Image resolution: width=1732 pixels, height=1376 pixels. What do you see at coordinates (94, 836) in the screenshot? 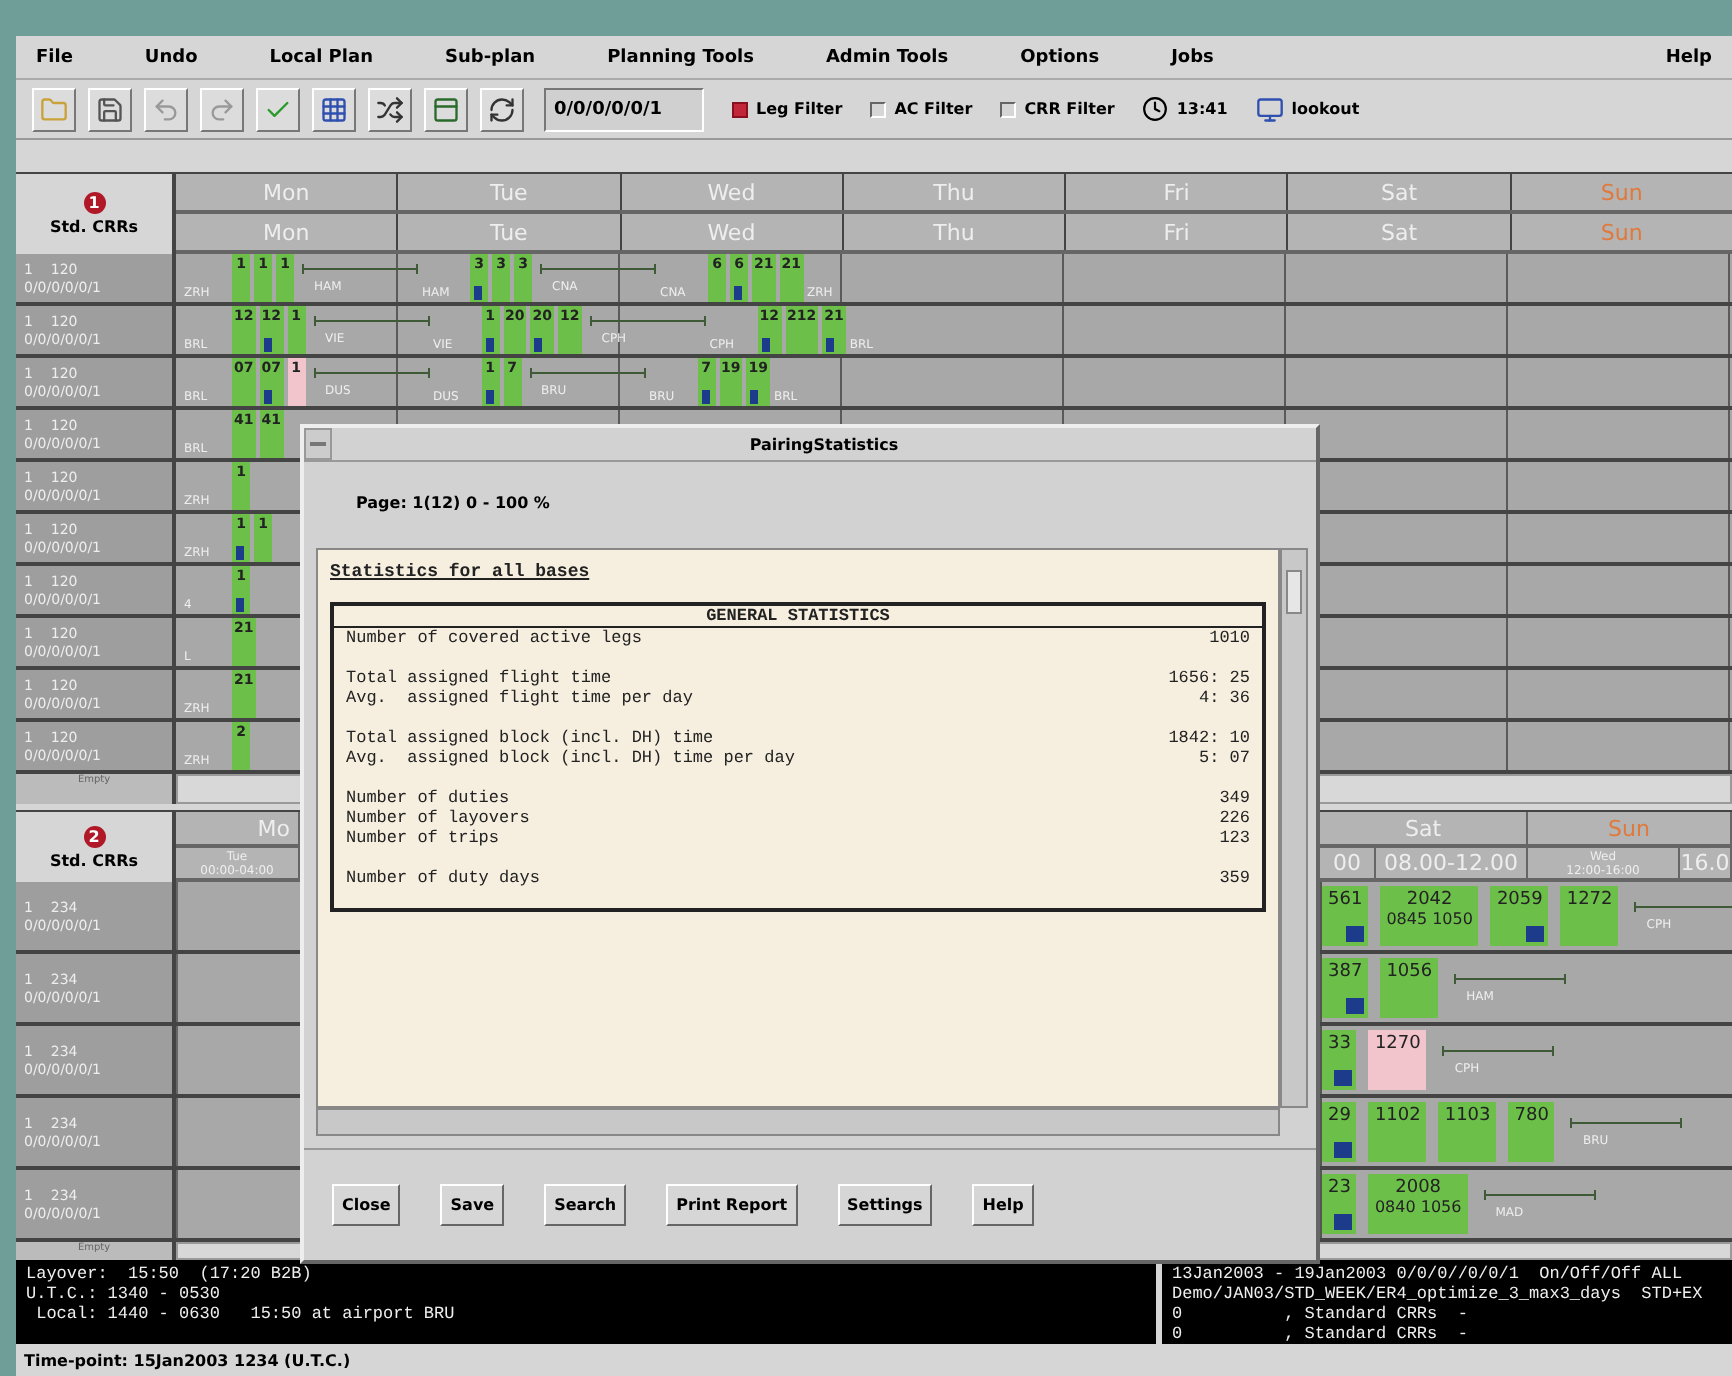
I see `panel-number: 2` at bounding box center [94, 836].